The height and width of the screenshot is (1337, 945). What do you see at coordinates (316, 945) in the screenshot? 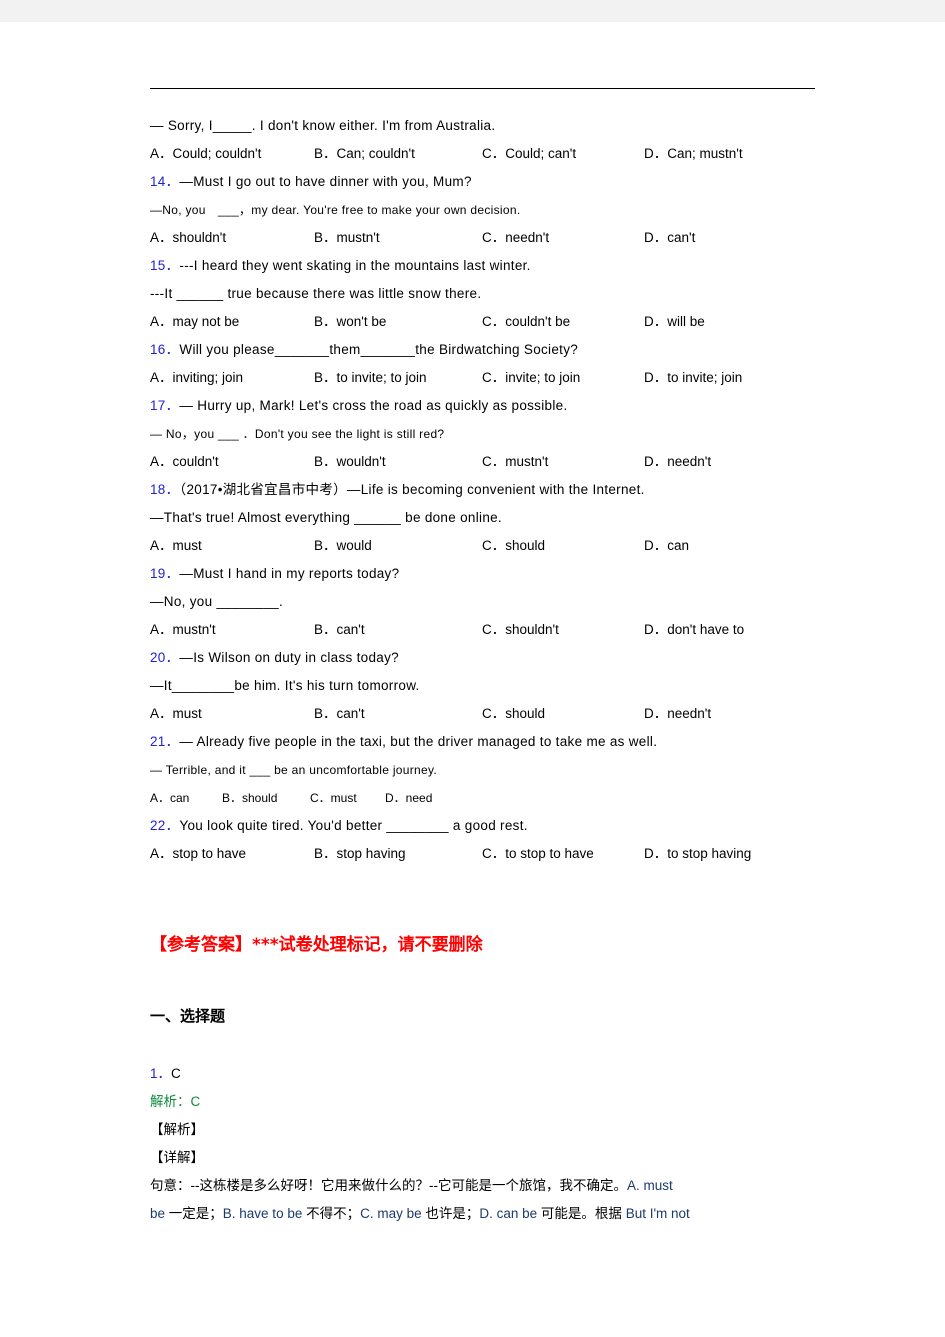
I see `answer-key-header: 【参考答案】***试卷处理标记，请不要删除` at bounding box center [316, 945].